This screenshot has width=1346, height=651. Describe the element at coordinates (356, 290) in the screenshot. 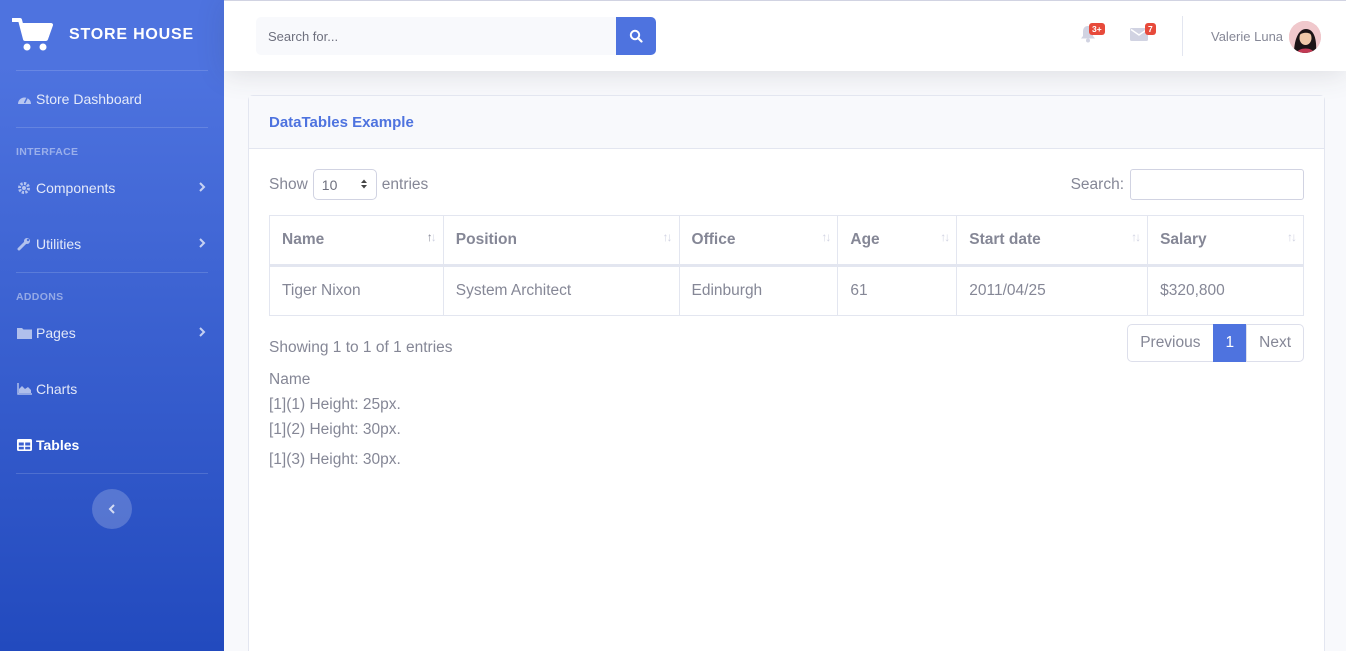

I see `table-cell: Tiger Nixon` at that location.